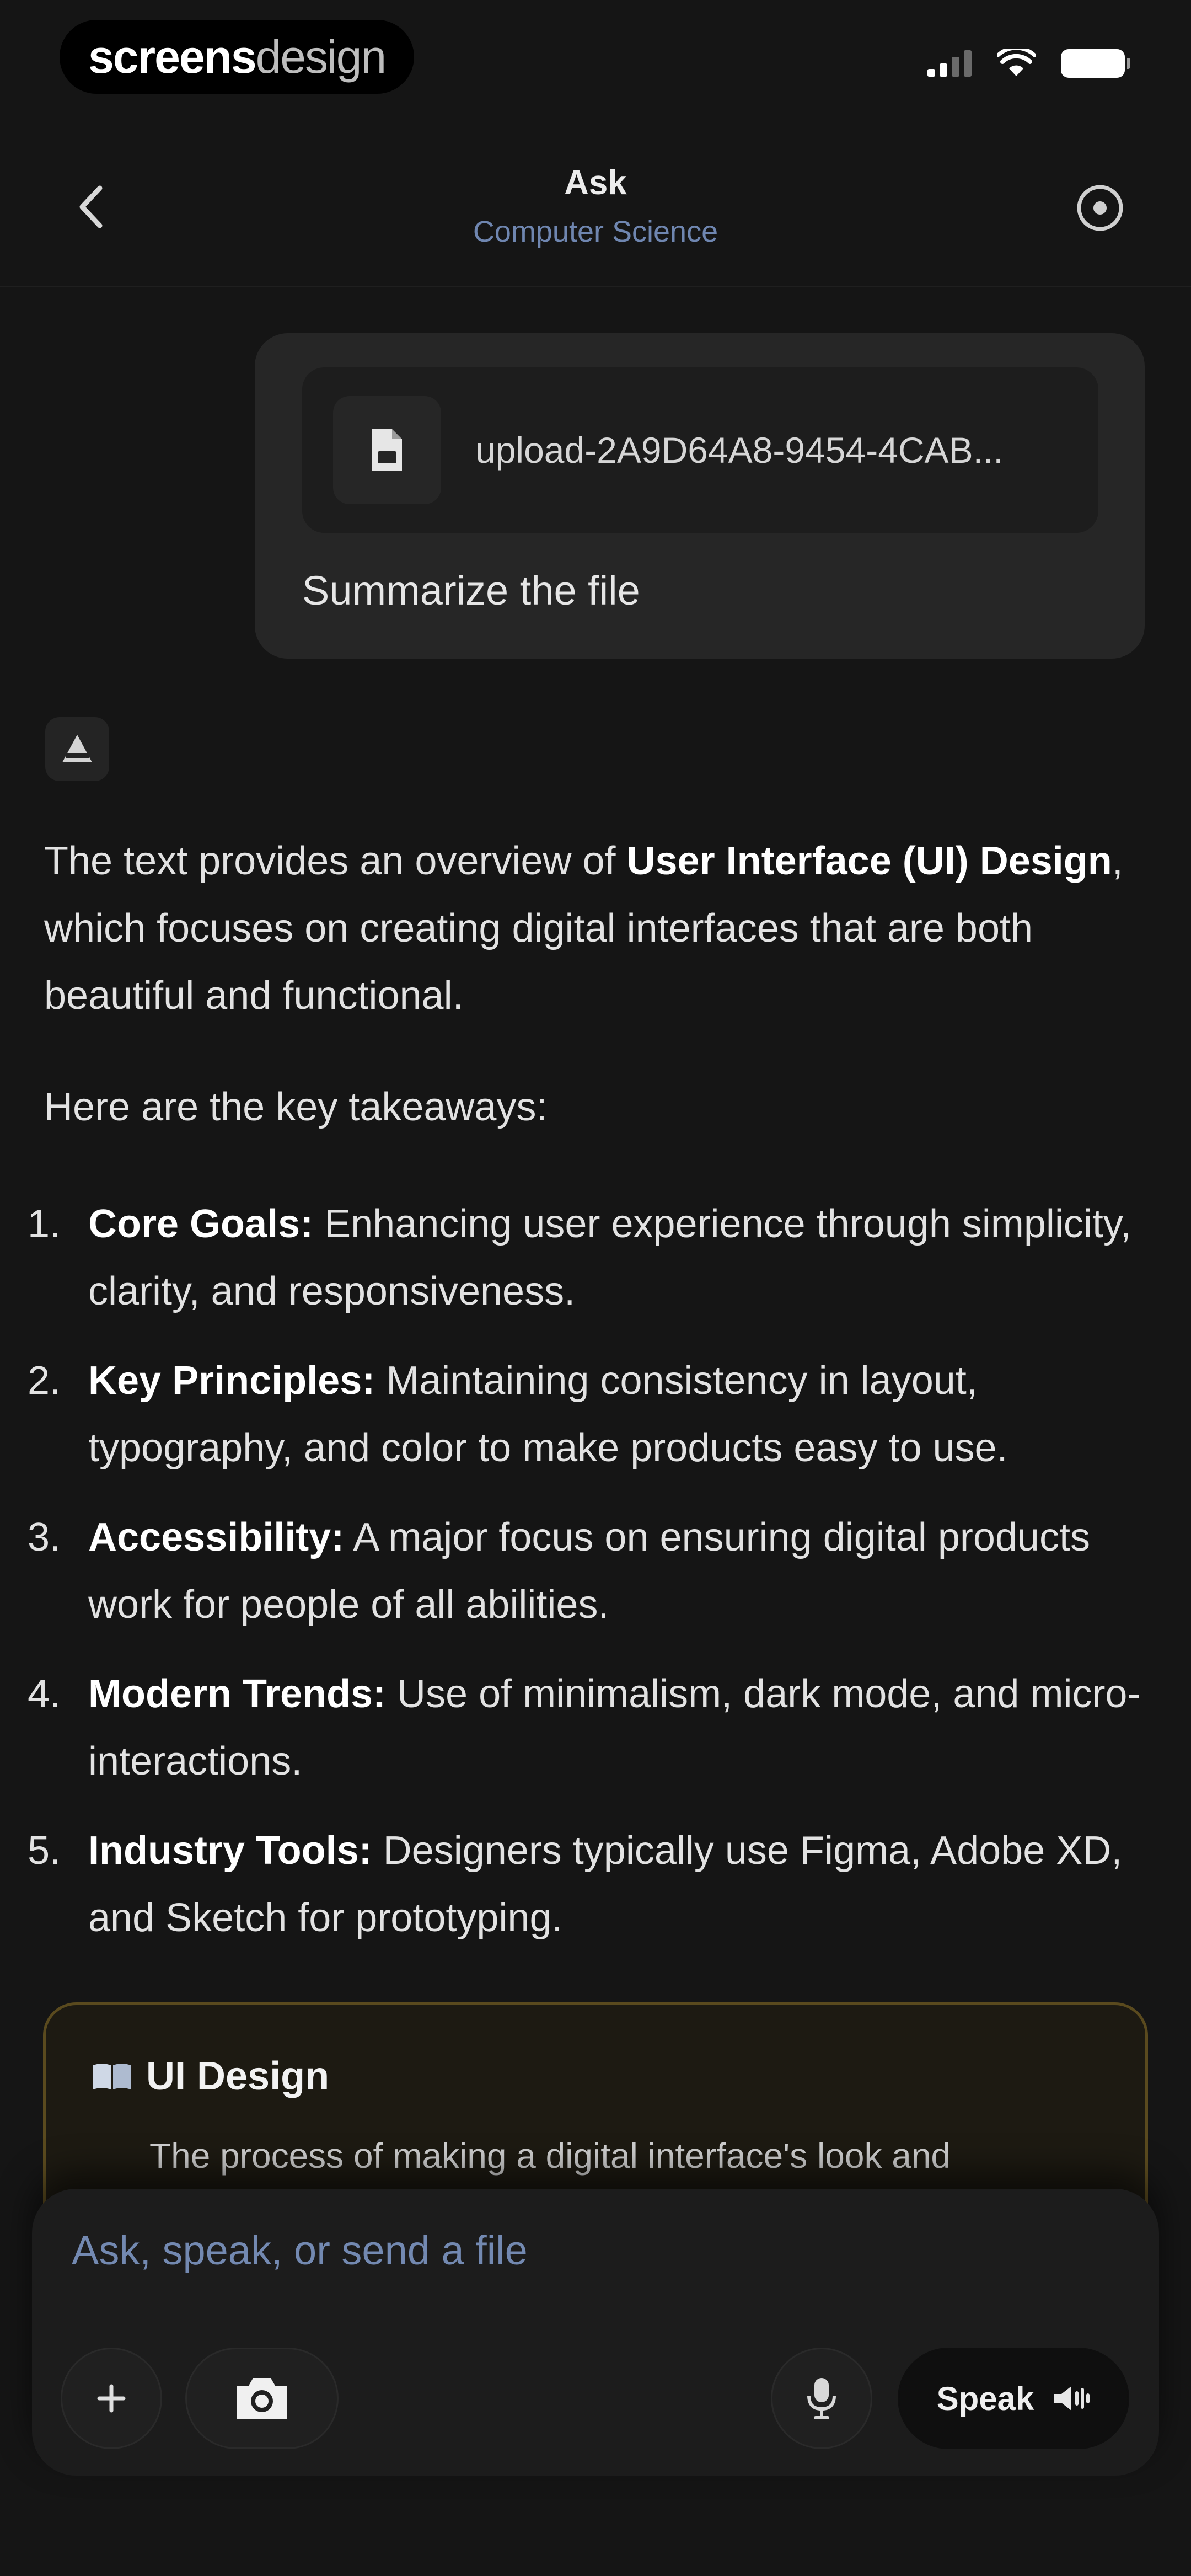 The width and height of the screenshot is (1191, 2576). What do you see at coordinates (45, 1224) in the screenshot?
I see `list-number: 1.` at bounding box center [45, 1224].